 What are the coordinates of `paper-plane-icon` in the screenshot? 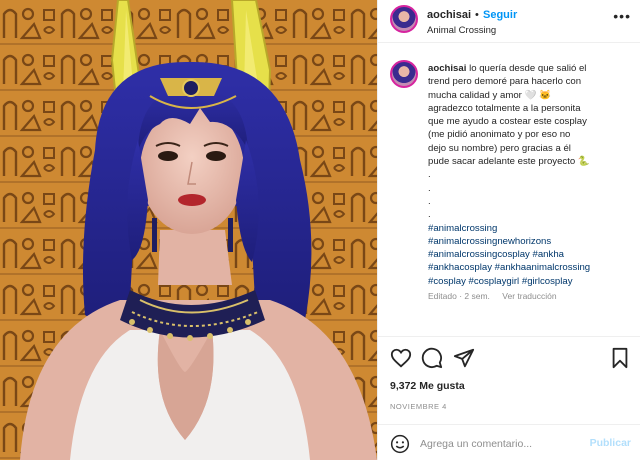 It's located at (464, 358).